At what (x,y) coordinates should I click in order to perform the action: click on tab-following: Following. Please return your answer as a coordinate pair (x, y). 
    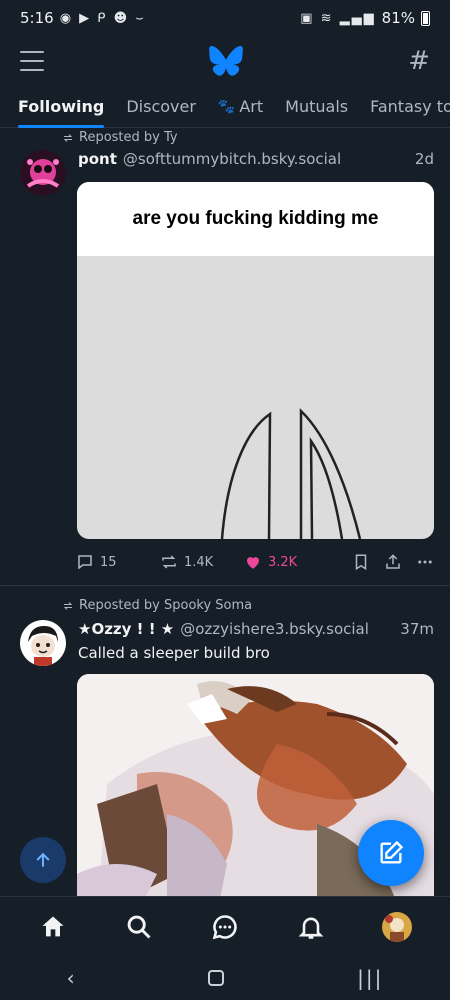
    Looking at the image, I should click on (61, 107).